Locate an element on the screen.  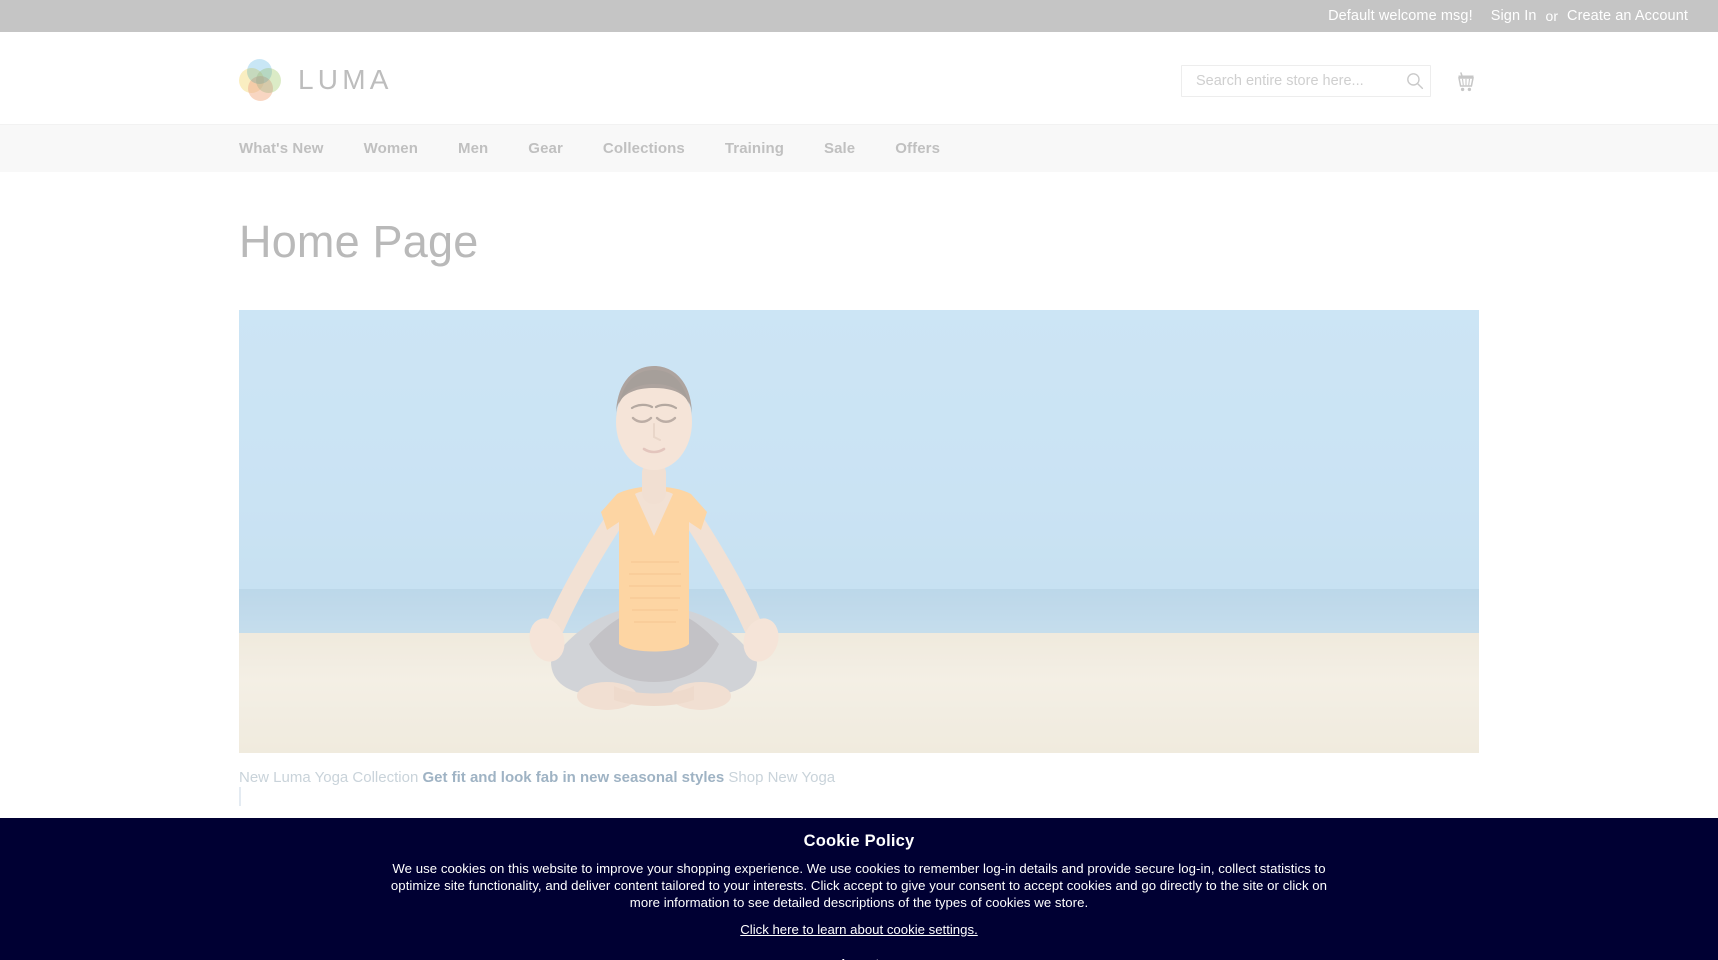
page-title: Home Page is located at coordinates (359, 241).